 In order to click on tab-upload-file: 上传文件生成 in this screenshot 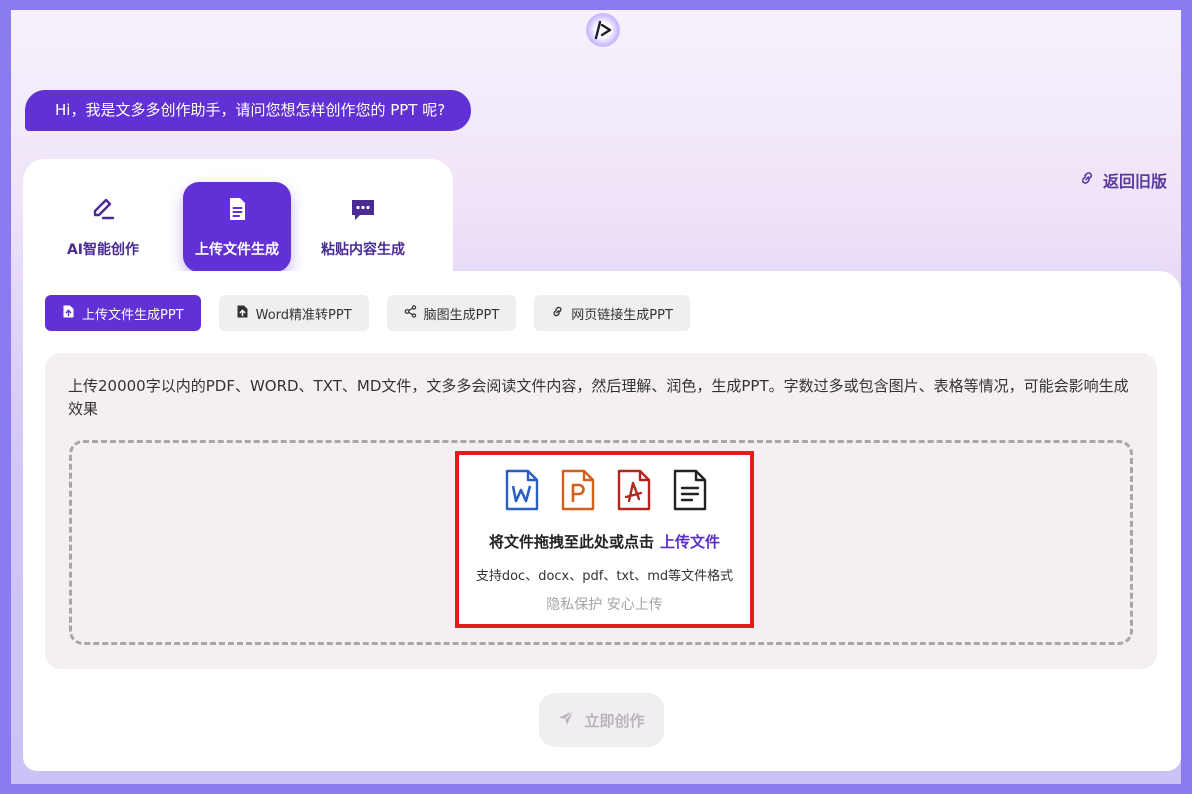, I will do `click(237, 227)`.